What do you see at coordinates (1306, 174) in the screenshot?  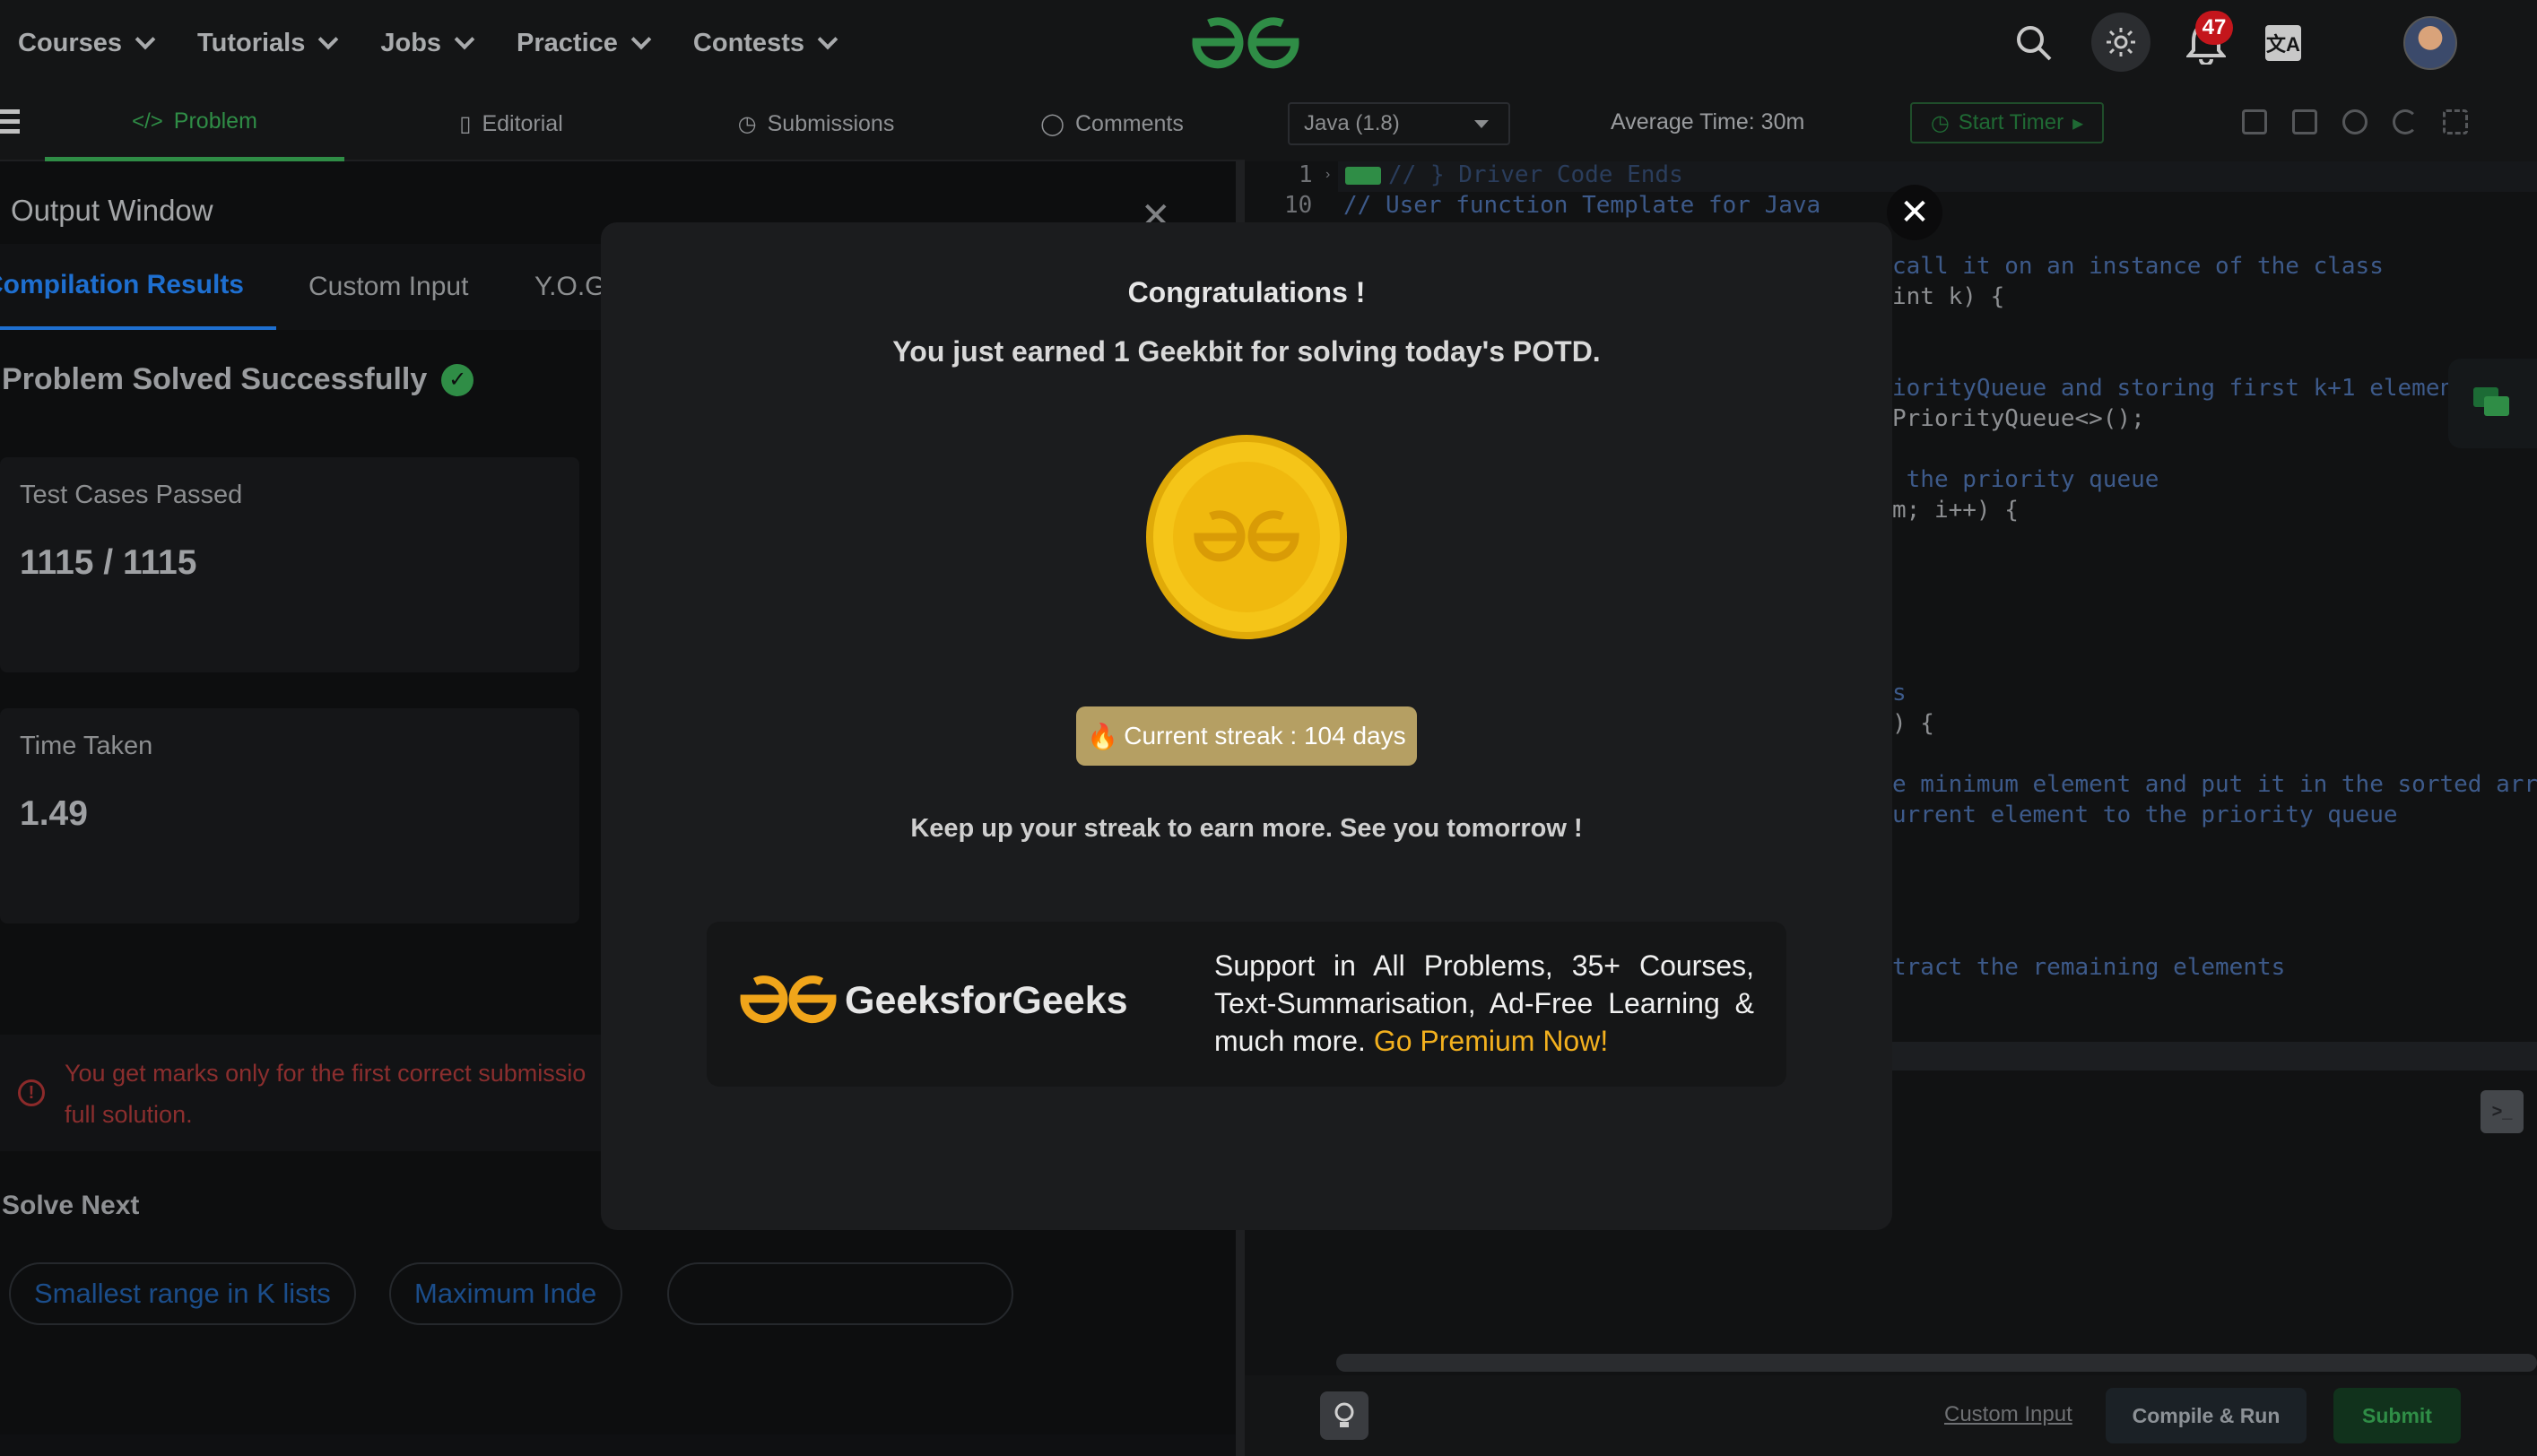 I see `line-number: 1` at bounding box center [1306, 174].